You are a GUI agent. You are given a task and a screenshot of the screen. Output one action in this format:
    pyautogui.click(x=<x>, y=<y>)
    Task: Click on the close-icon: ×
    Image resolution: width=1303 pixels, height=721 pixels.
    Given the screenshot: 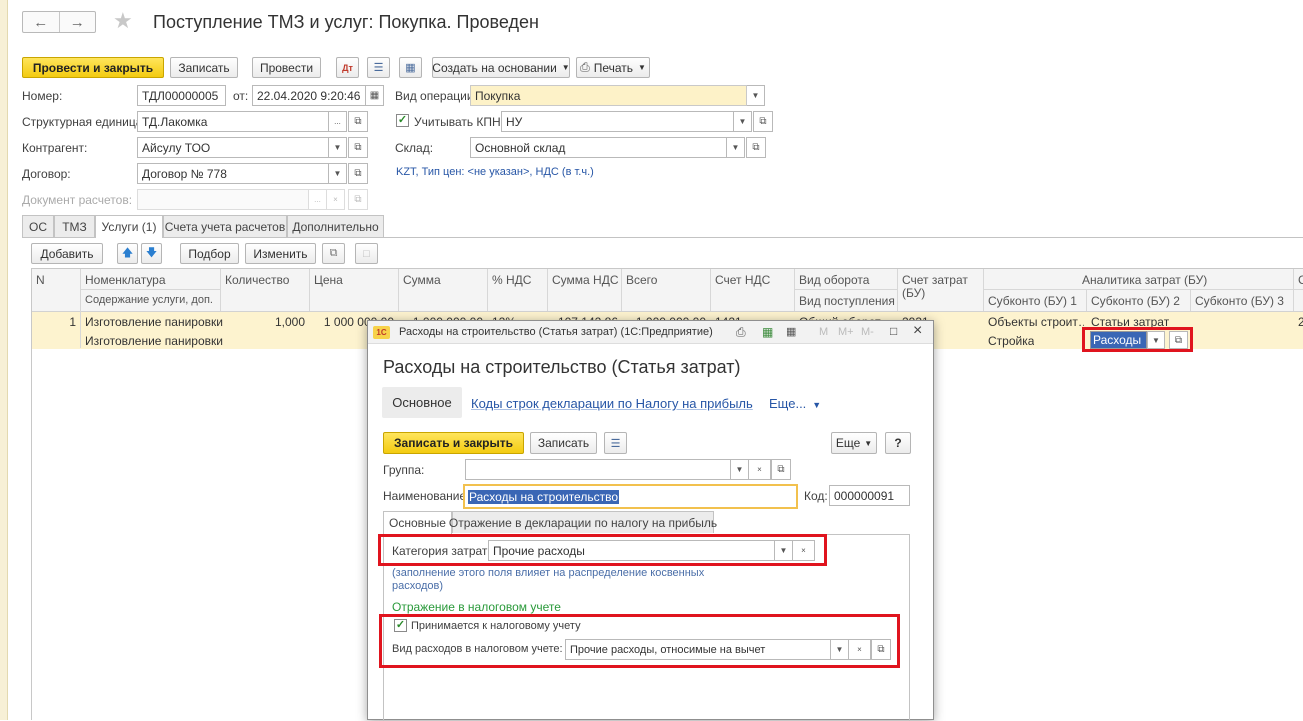 What is the action you would take?
    pyautogui.click(x=917, y=331)
    